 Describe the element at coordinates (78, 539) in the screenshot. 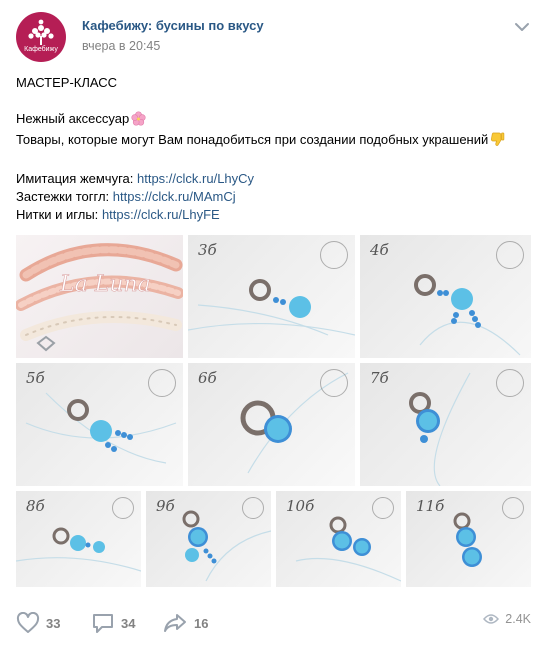

I see `photo-step-8: 8б` at that location.